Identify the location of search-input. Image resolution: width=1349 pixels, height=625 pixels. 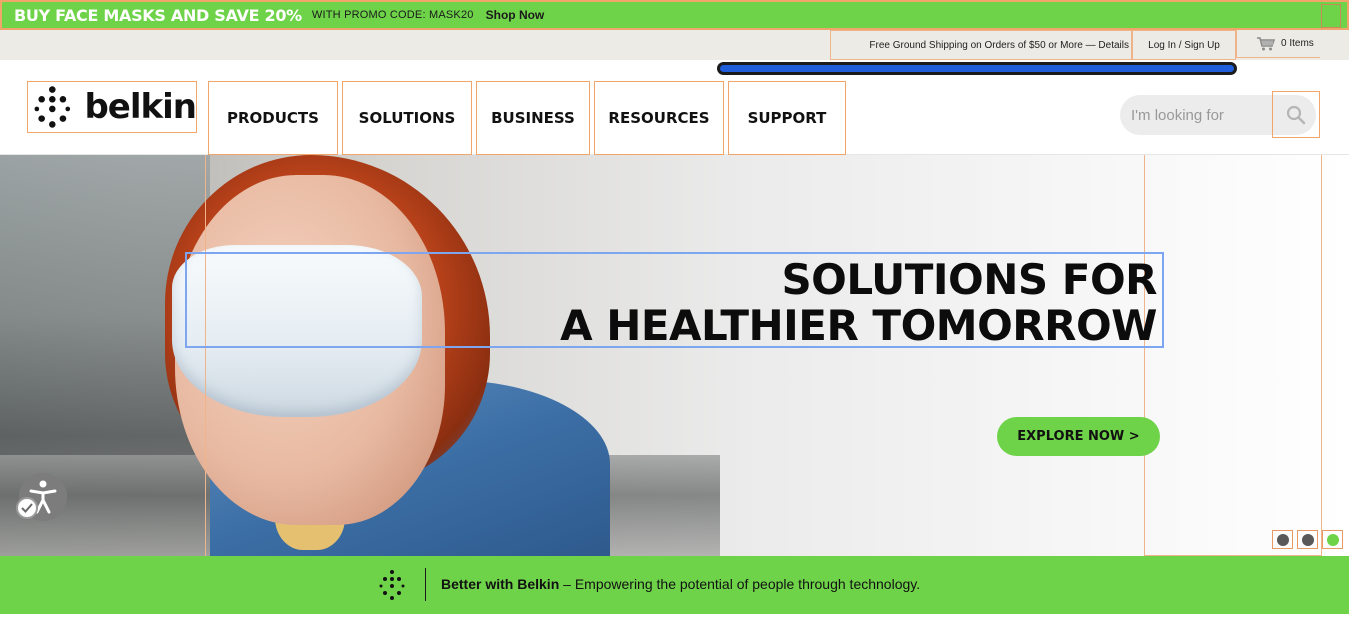
(1201, 115).